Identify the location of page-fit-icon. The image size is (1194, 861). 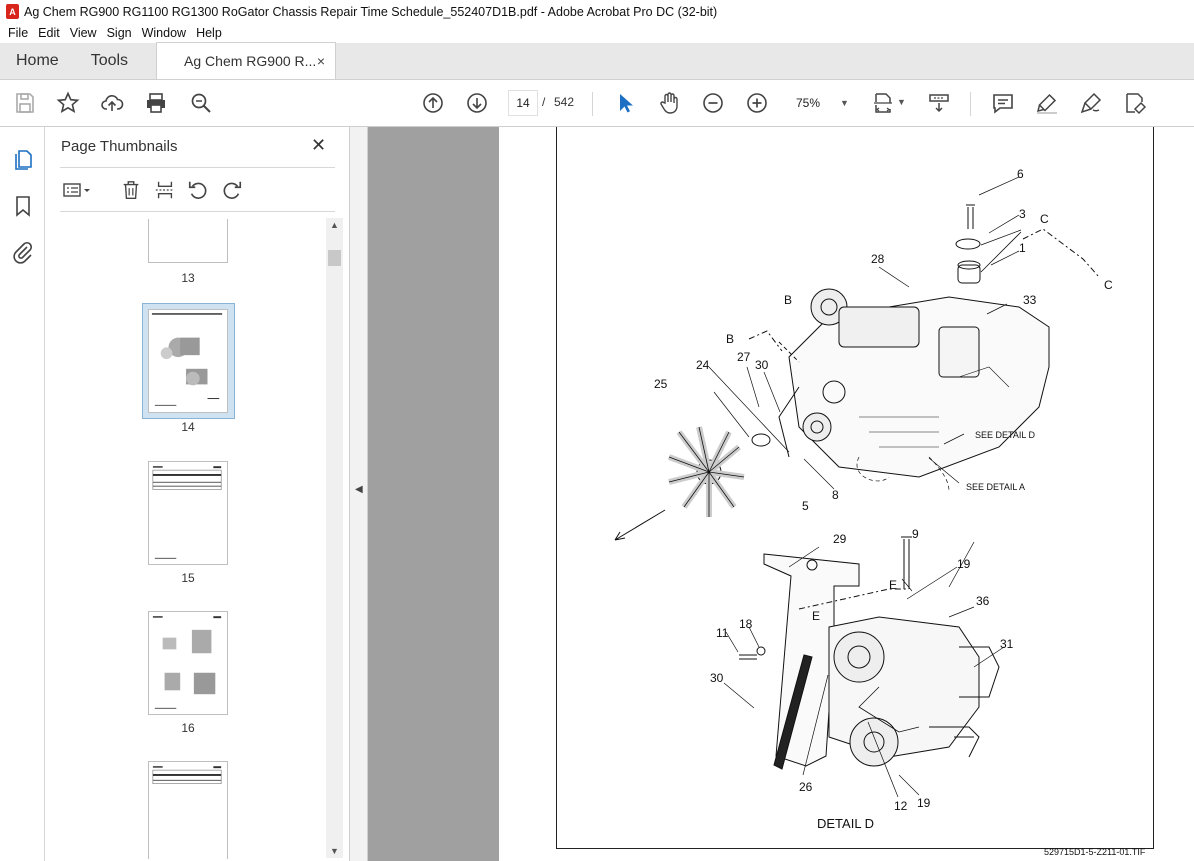
(883, 103).